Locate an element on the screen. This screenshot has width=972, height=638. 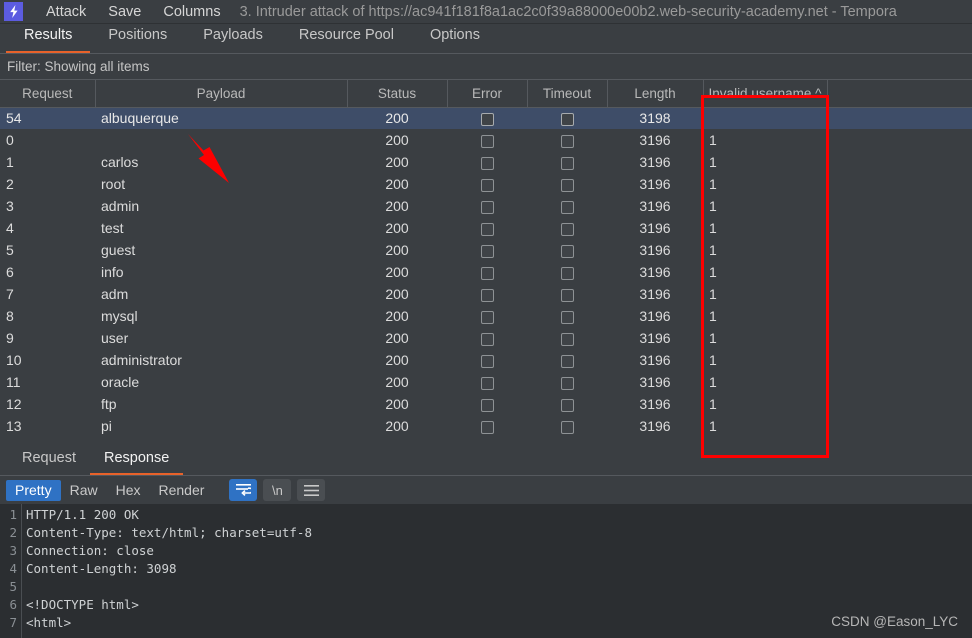
table-row: 12 ftp 200 3196 1 is located at coordinates (486, 404).